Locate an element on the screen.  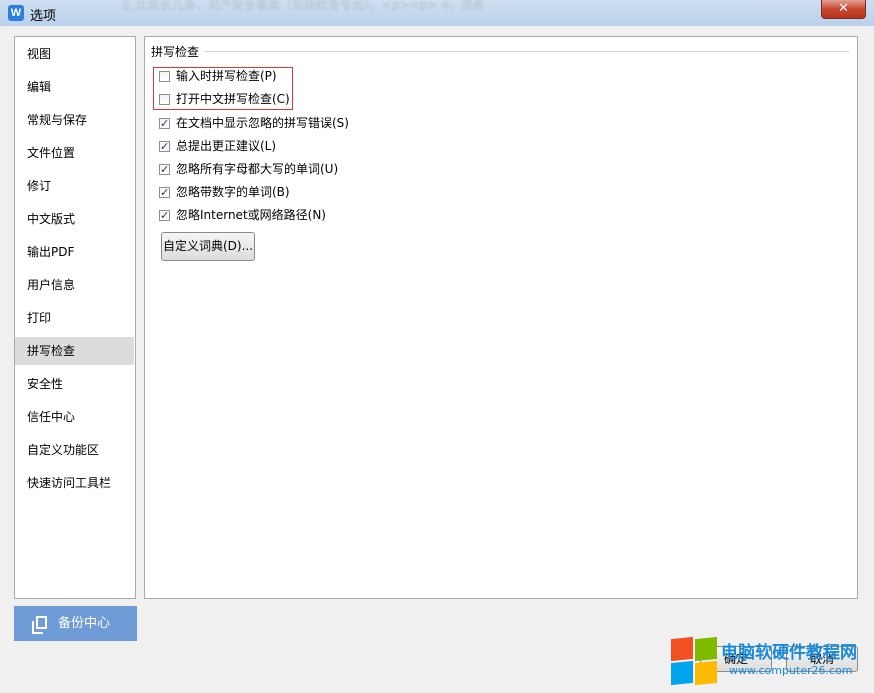
option-label: 忽略带数字的单词(B) is located at coordinates (233, 192).